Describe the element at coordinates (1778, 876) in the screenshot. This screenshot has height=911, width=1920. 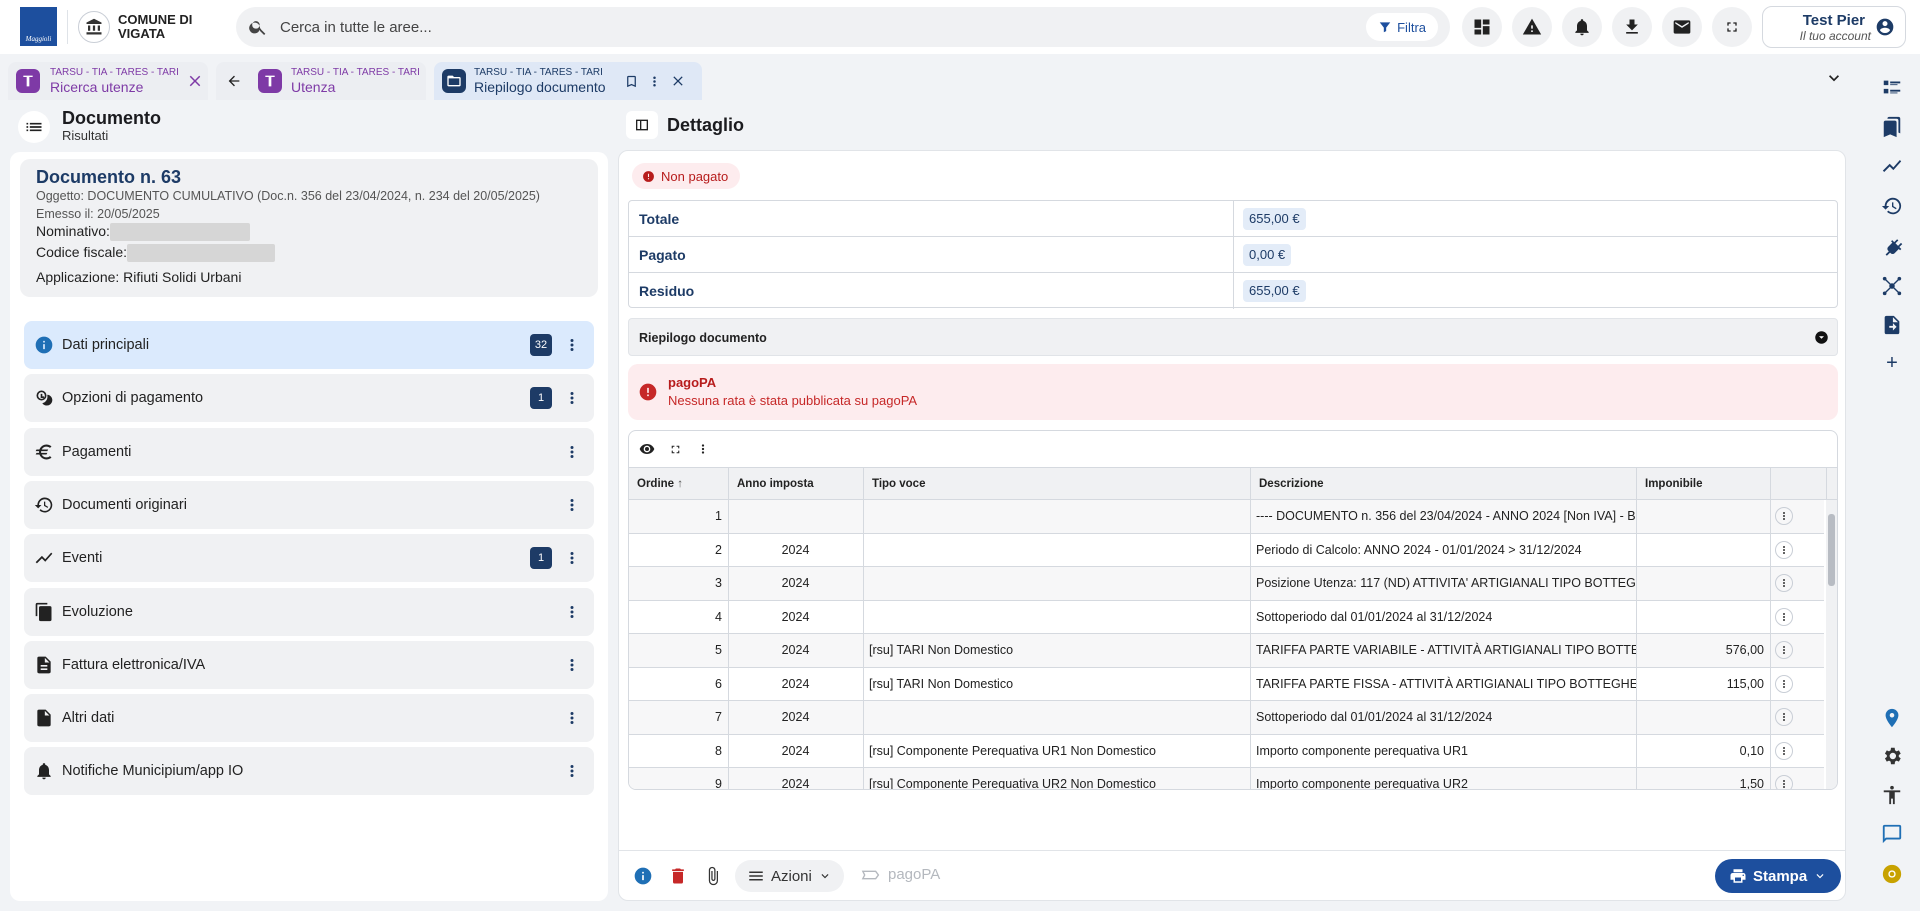
I see `stampa-button: Stampa` at that location.